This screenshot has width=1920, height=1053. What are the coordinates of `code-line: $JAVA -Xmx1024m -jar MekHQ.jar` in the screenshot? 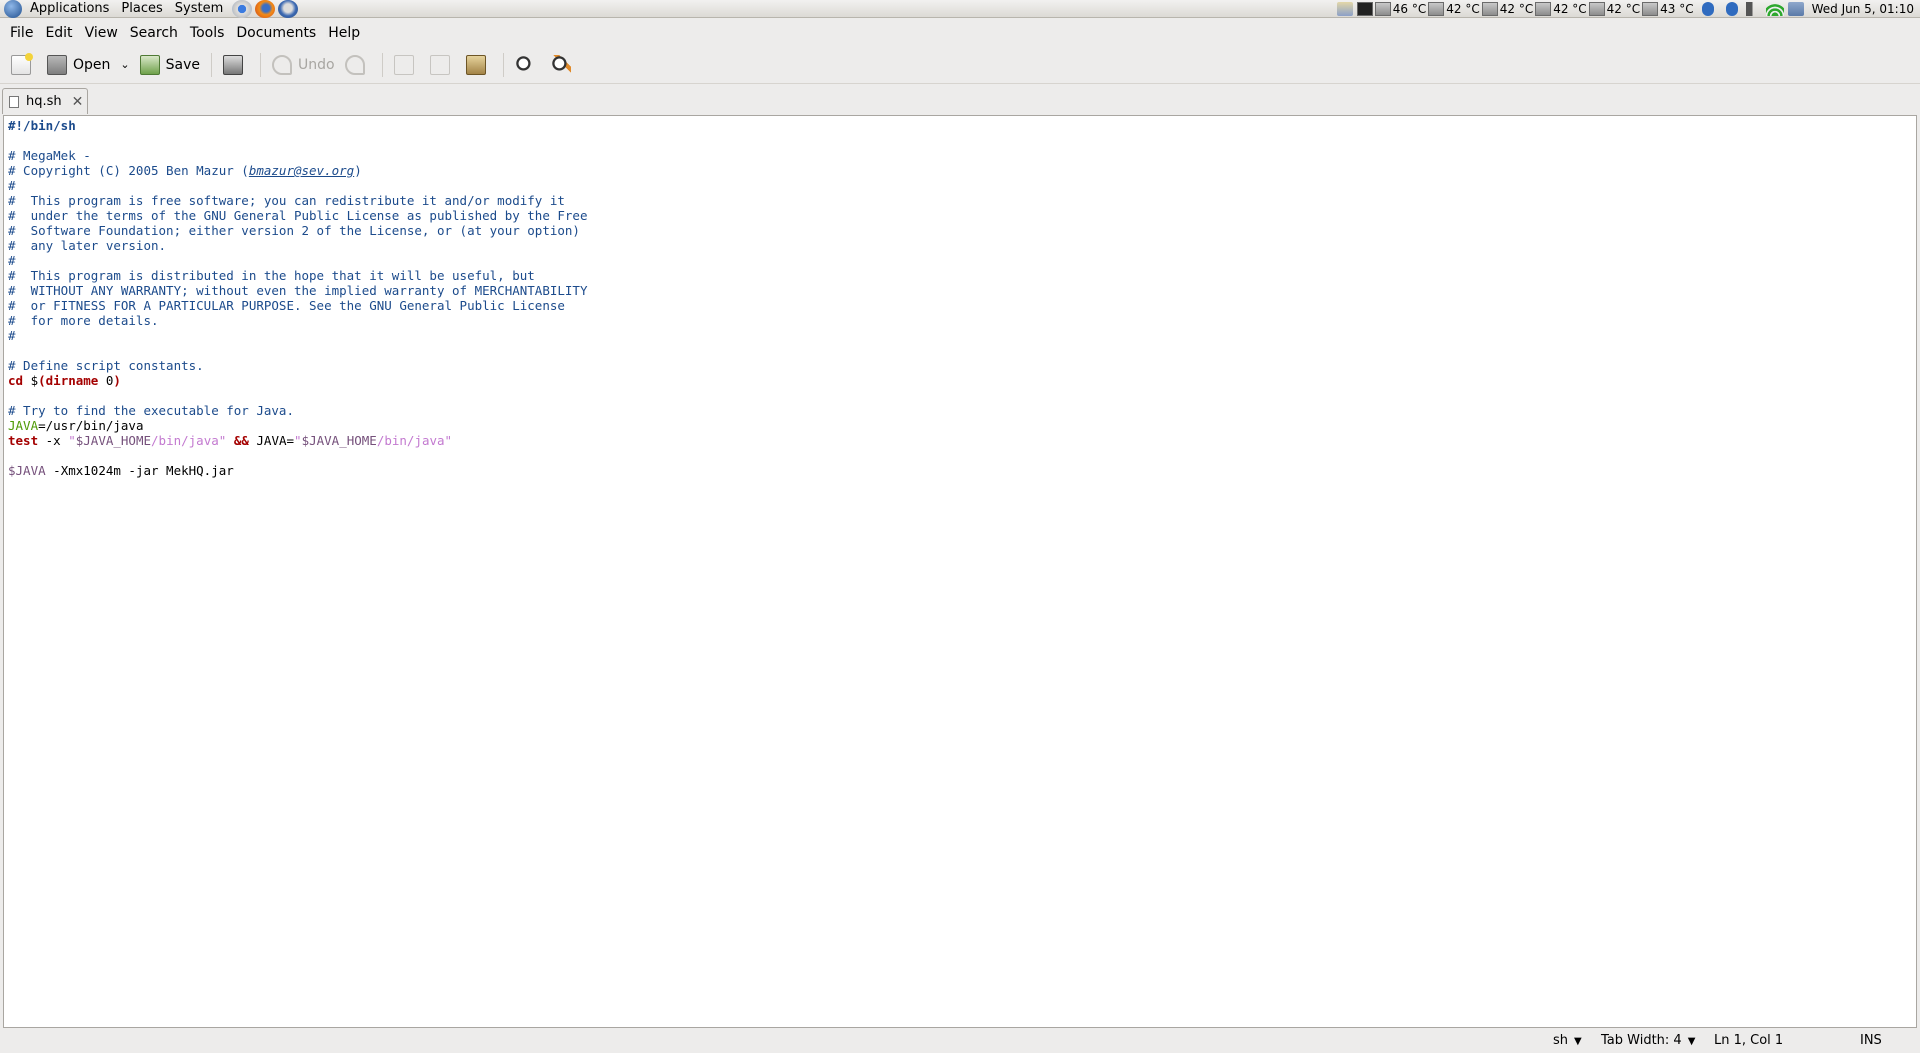 It's located at (962, 470).